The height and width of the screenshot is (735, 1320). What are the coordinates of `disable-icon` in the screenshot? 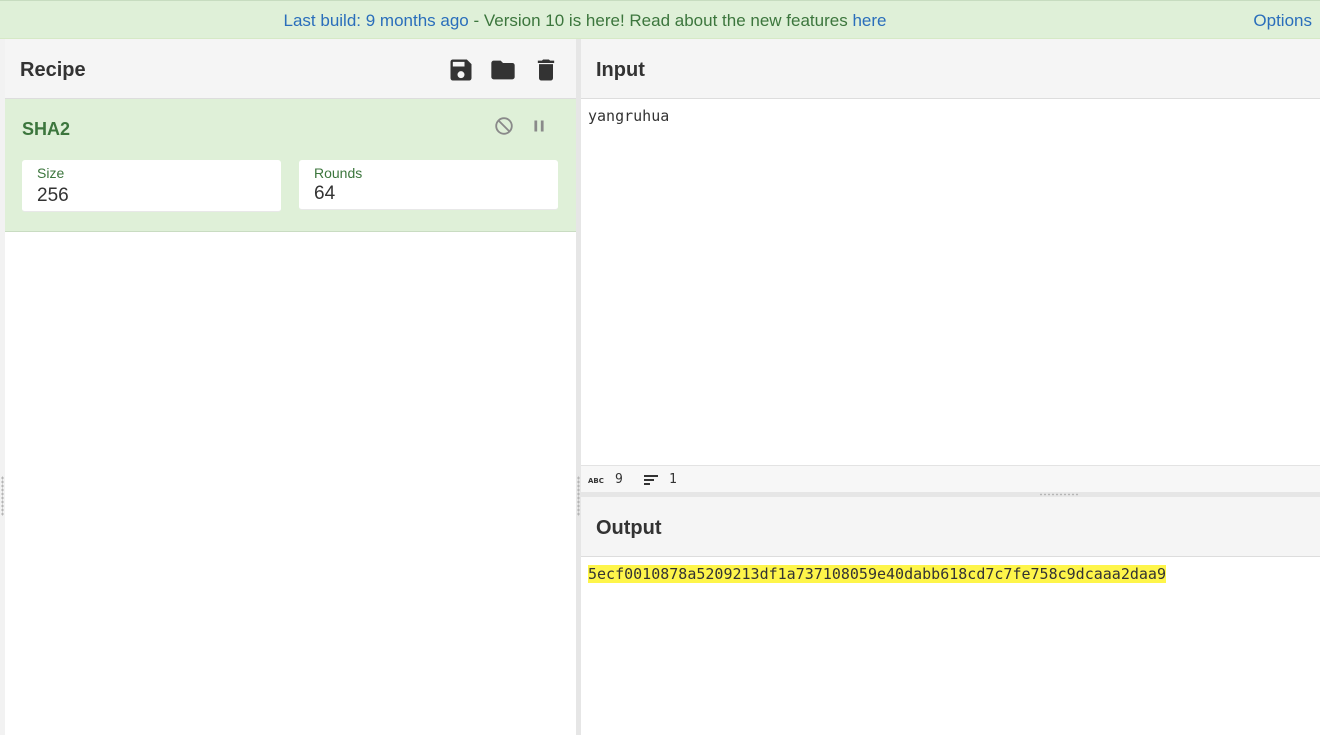 It's located at (504, 126).